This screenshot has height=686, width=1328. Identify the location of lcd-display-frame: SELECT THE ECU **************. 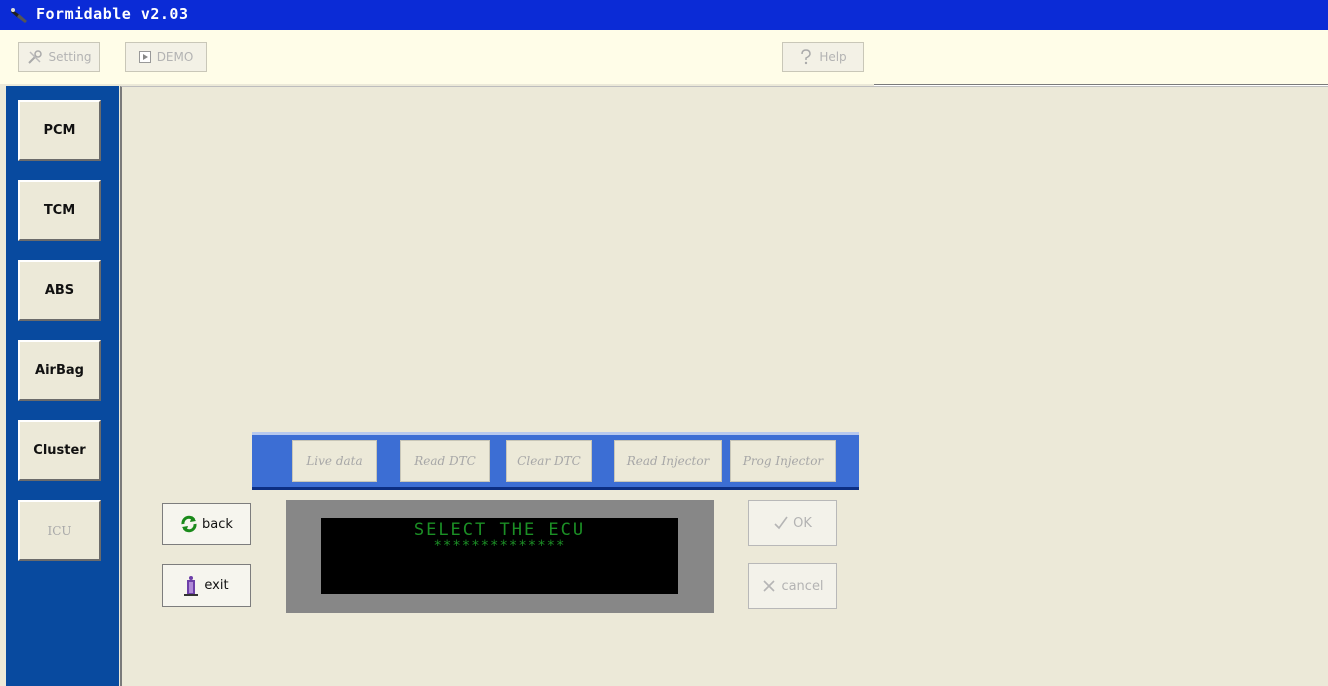
(500, 556).